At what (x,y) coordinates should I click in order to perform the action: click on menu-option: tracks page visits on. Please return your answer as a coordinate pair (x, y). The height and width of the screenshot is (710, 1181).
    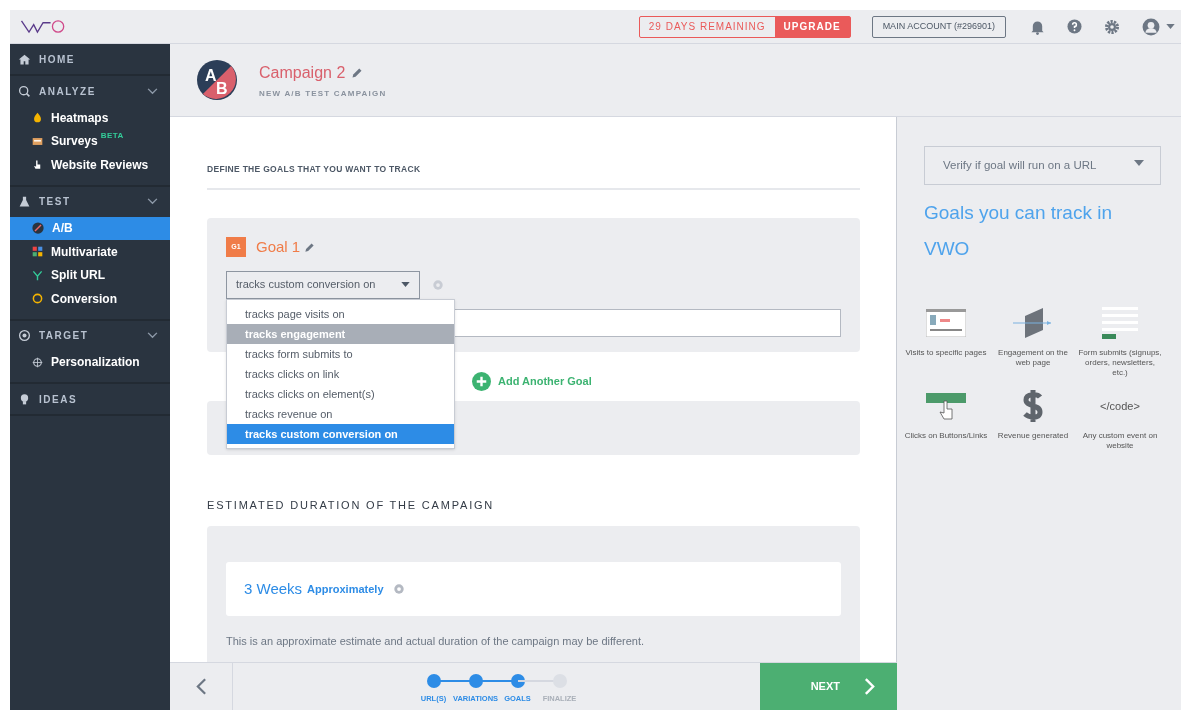
    Looking at the image, I should click on (340, 314).